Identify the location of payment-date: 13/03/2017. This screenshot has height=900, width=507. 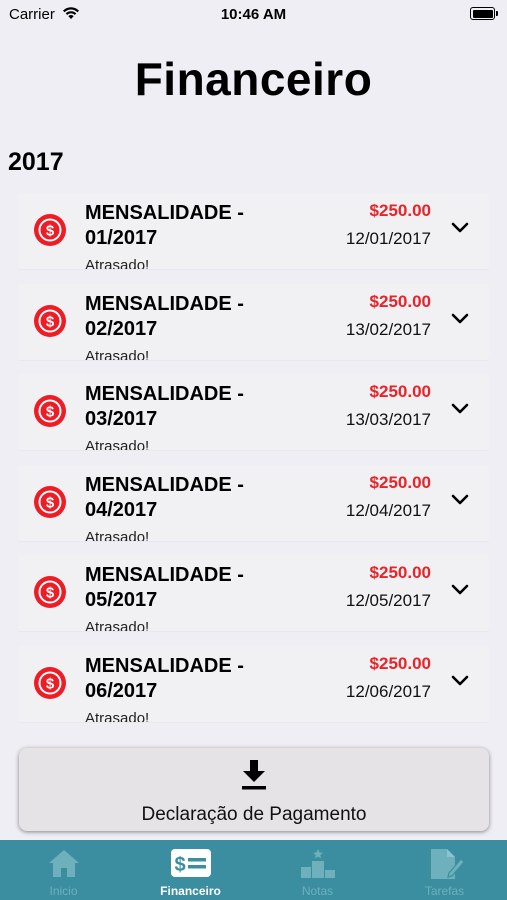
(388, 419).